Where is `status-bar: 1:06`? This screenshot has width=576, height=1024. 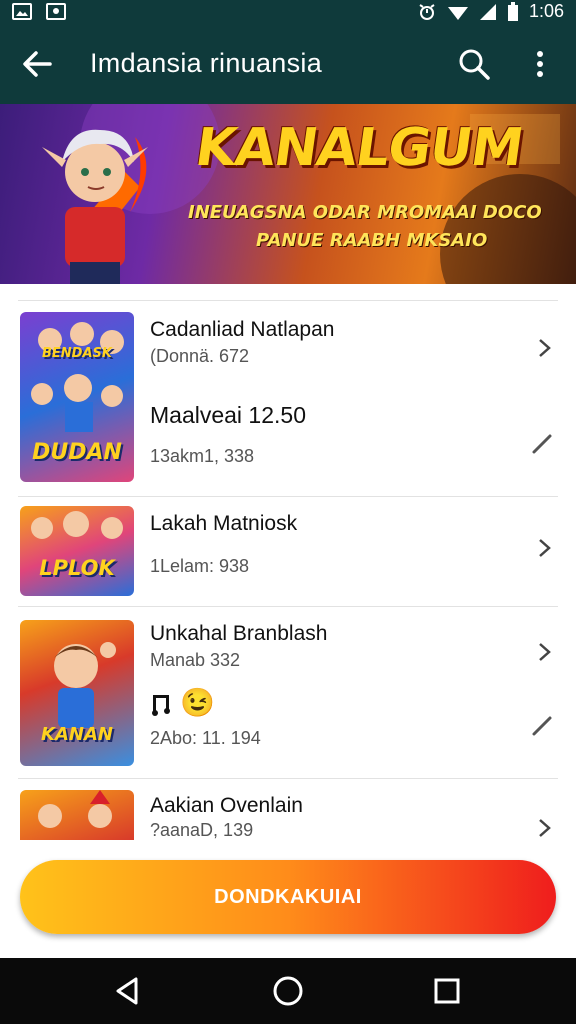 status-bar: 1:06 is located at coordinates (288, 12).